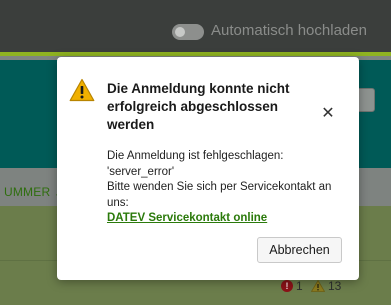 This screenshot has height=305, width=391. What do you see at coordinates (326, 286) in the screenshot?
I see `warning-count: 13` at bounding box center [326, 286].